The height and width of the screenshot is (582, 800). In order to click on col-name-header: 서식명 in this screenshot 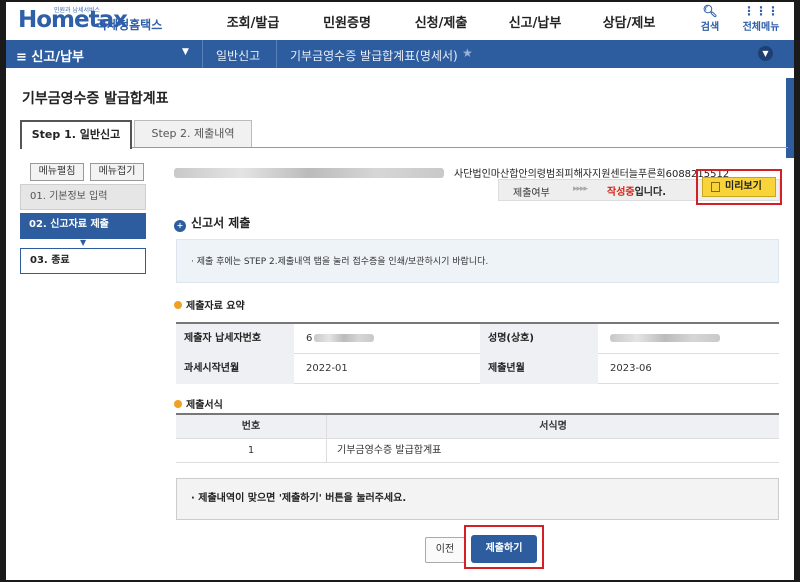, I will do `click(552, 427)`.